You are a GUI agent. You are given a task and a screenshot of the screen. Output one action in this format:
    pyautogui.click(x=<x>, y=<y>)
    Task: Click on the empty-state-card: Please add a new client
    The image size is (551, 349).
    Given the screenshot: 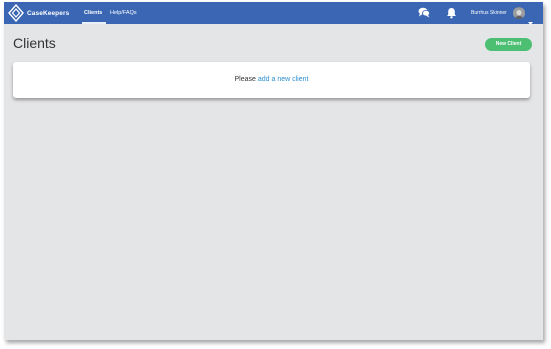 What is the action you would take?
    pyautogui.click(x=271, y=80)
    